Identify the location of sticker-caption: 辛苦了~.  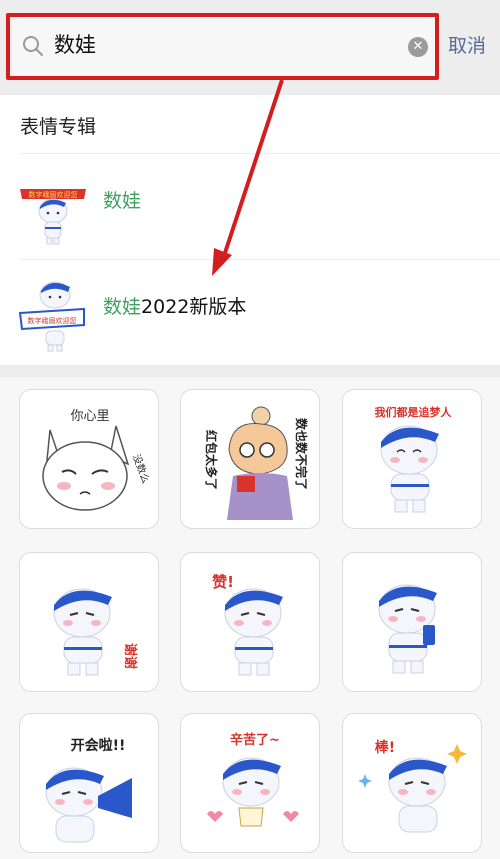
(255, 740).